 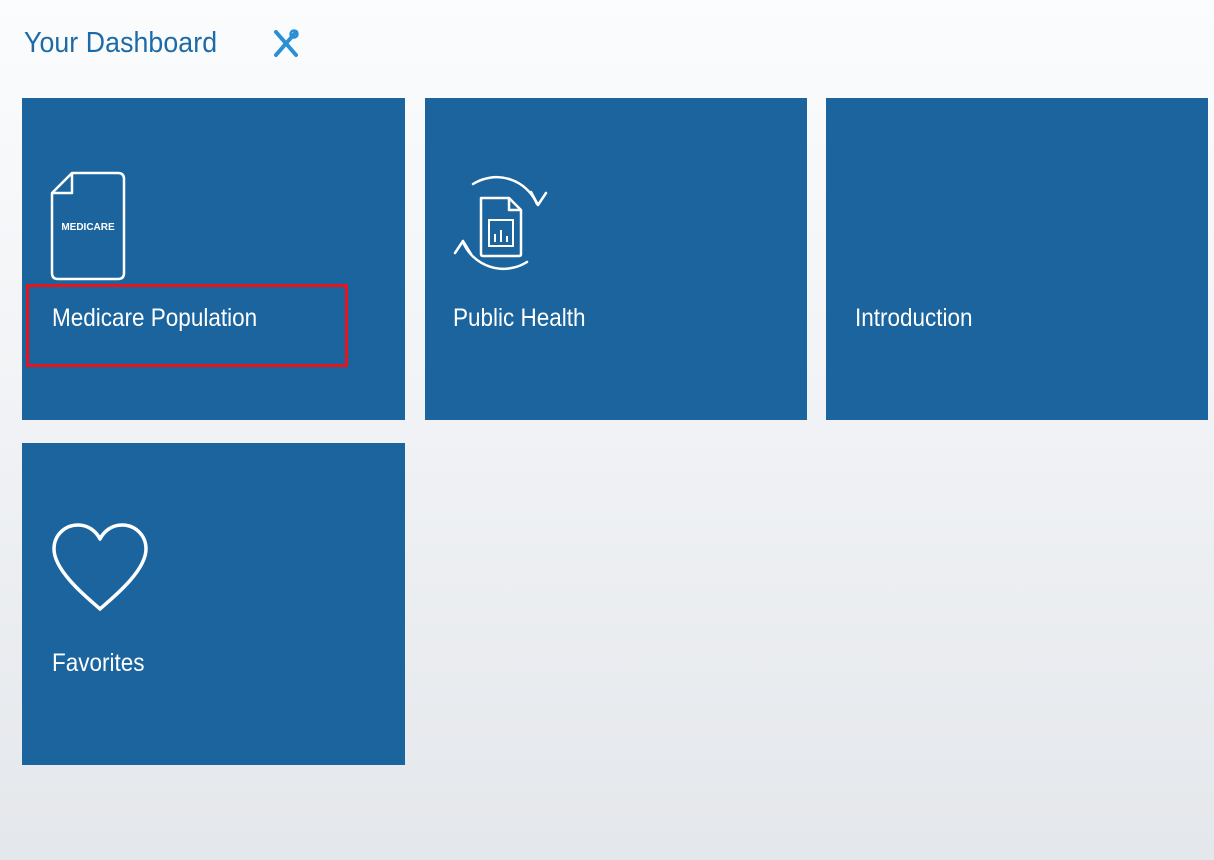 What do you see at coordinates (1017, 259) in the screenshot?
I see `tile-introduction: Introduction` at bounding box center [1017, 259].